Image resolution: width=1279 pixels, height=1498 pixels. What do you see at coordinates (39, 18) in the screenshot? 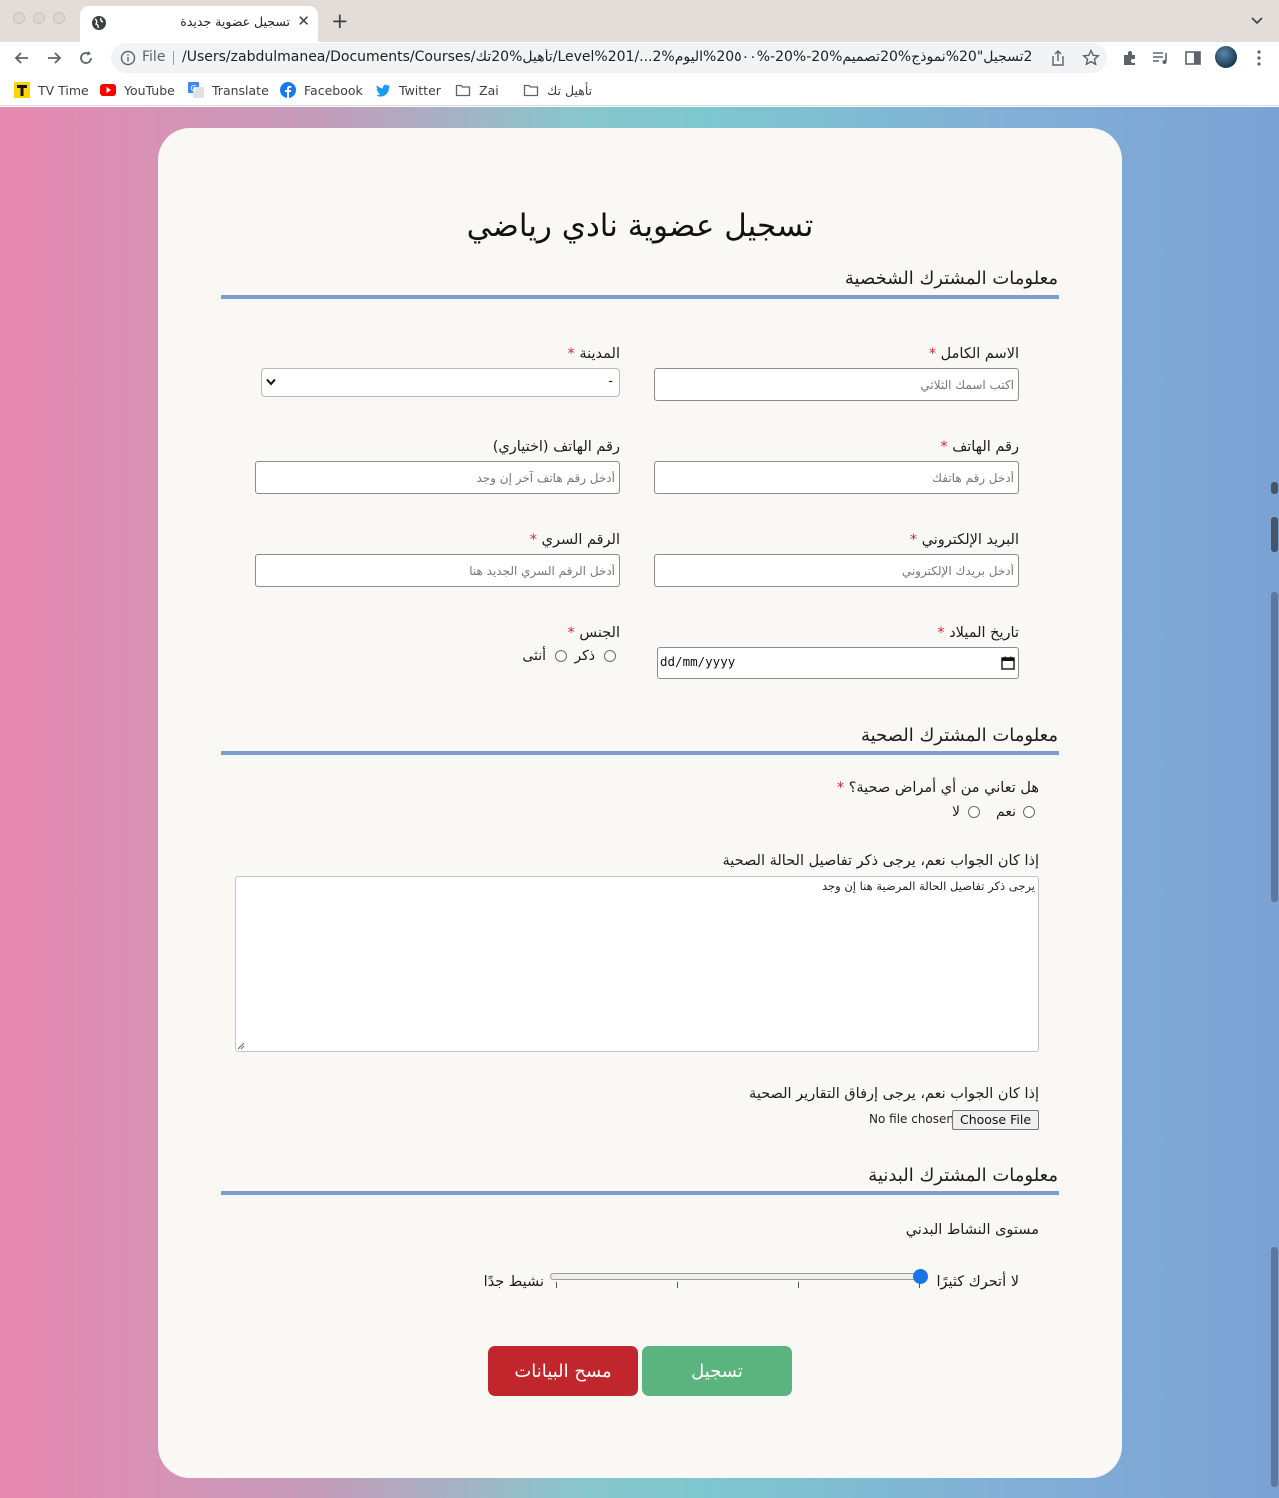
I see `window-minimize-button` at bounding box center [39, 18].